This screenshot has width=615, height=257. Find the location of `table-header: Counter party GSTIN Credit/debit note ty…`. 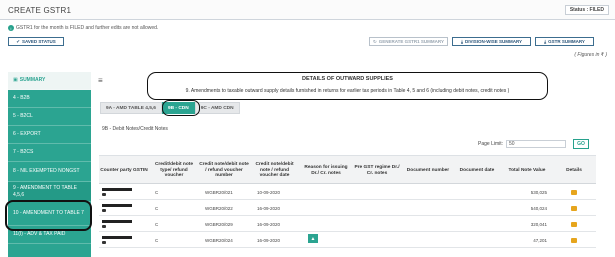

table-header: Counter party GSTIN Credit/debit note ty… is located at coordinates (347, 169).